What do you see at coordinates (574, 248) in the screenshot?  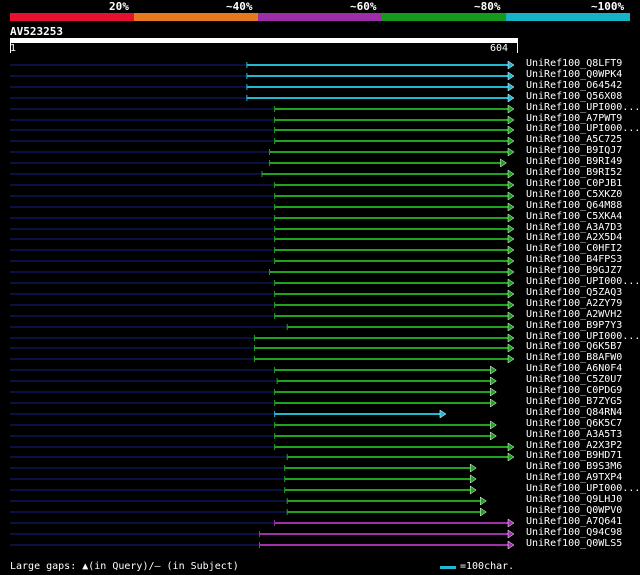 I see `hit-label: UniRef100_C0HFI2` at bounding box center [574, 248].